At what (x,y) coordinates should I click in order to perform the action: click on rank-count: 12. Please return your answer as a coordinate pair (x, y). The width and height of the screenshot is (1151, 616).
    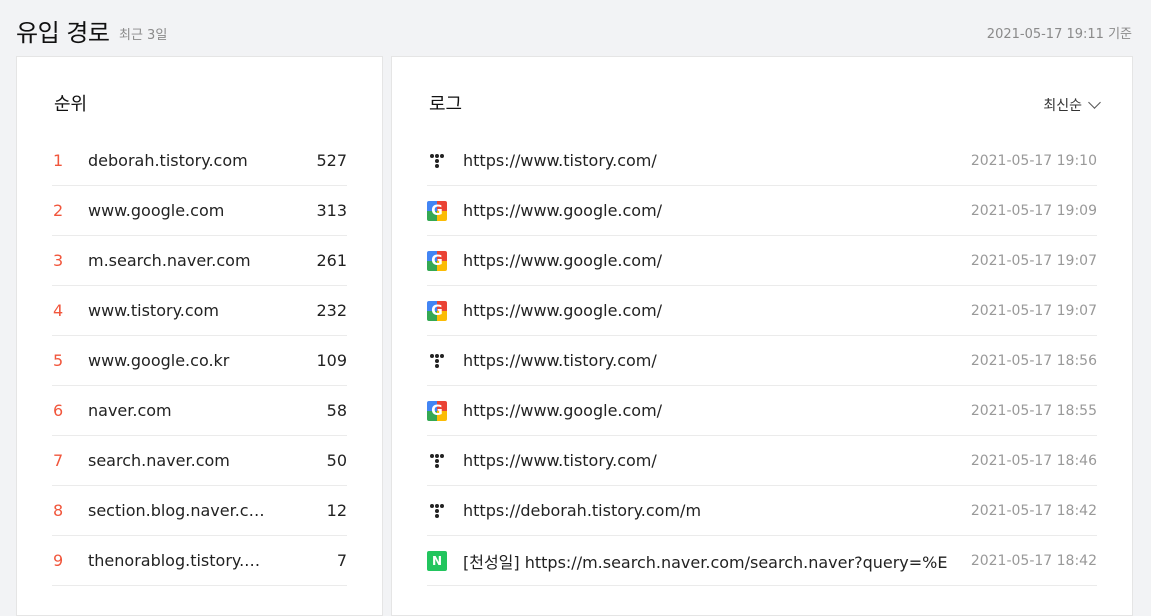
    Looking at the image, I should click on (336, 510).